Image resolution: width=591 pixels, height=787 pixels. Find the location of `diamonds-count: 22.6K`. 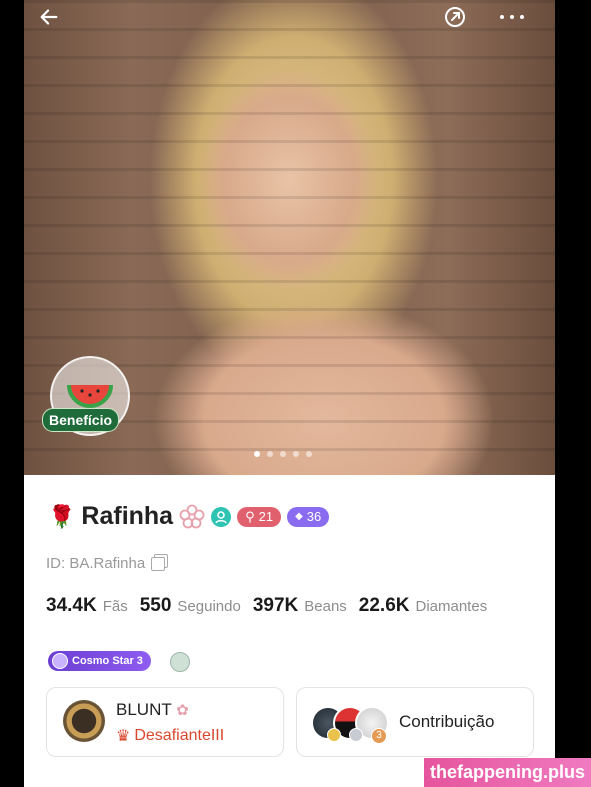

diamonds-count: 22.6K is located at coordinates (384, 606).